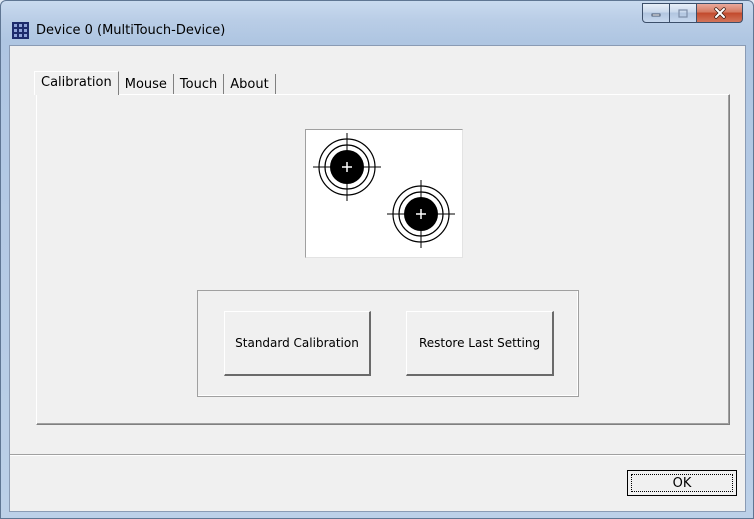 The width and height of the screenshot is (754, 519). I want to click on caption-buttons, so click(692, 13).